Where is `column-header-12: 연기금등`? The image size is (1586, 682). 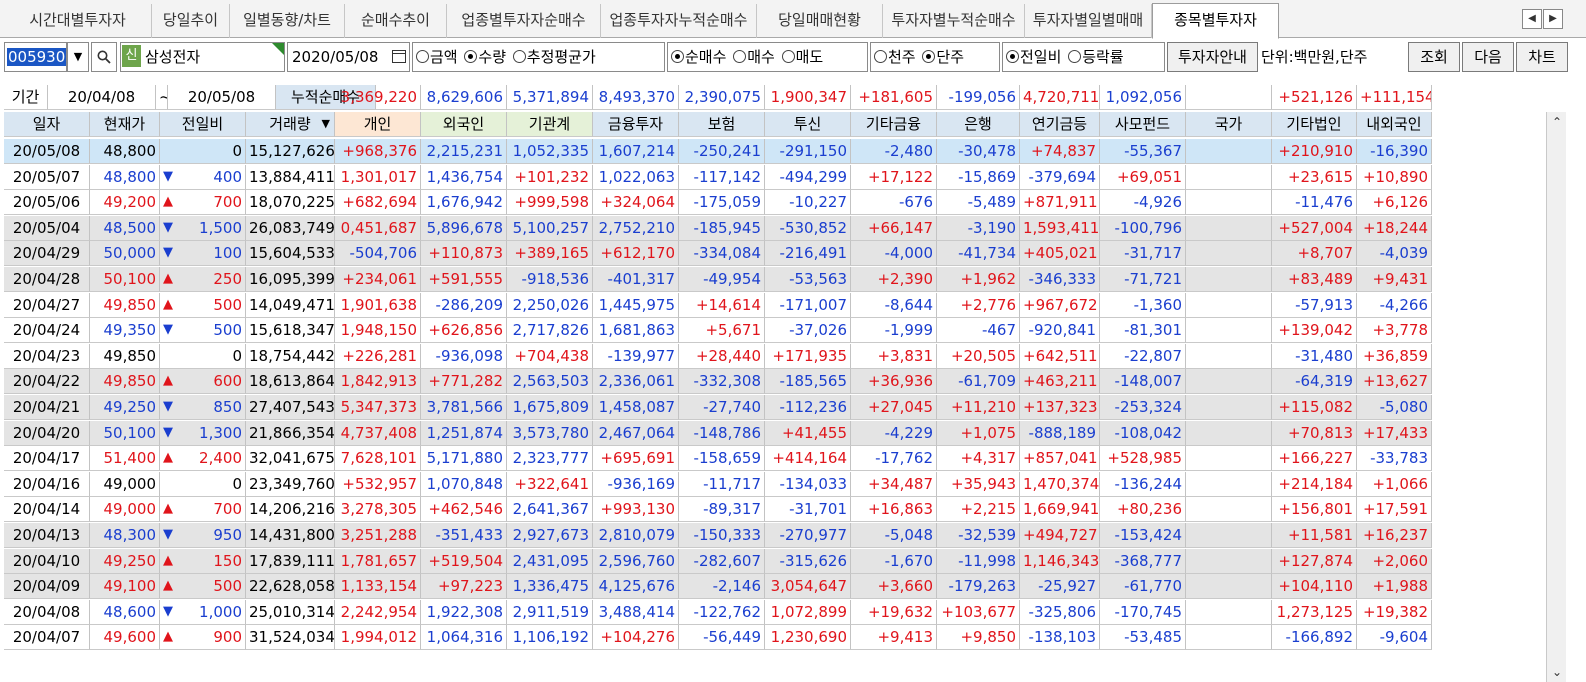
column-header-12: 연기금등 is located at coordinates (1060, 124).